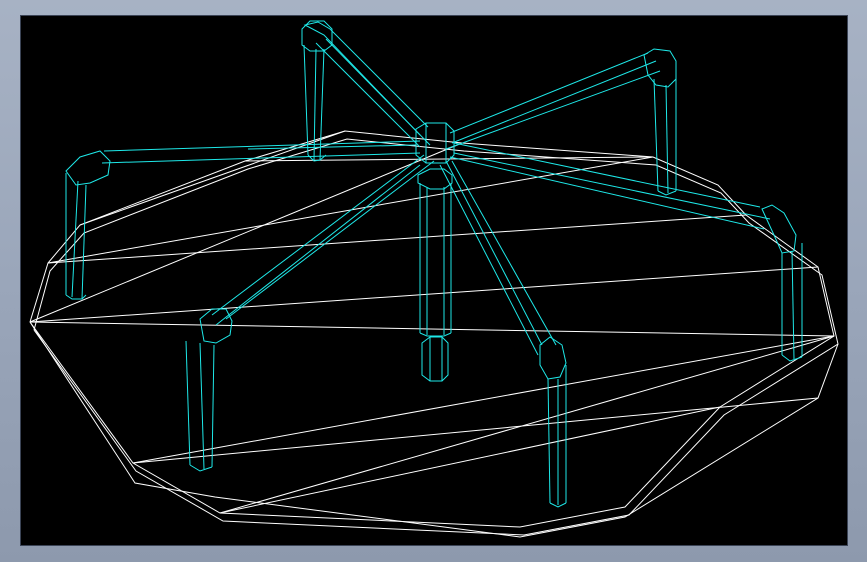 This screenshot has width=867, height=562. What do you see at coordinates (366, 91) in the screenshot?
I see `arm-back-left` at bounding box center [366, 91].